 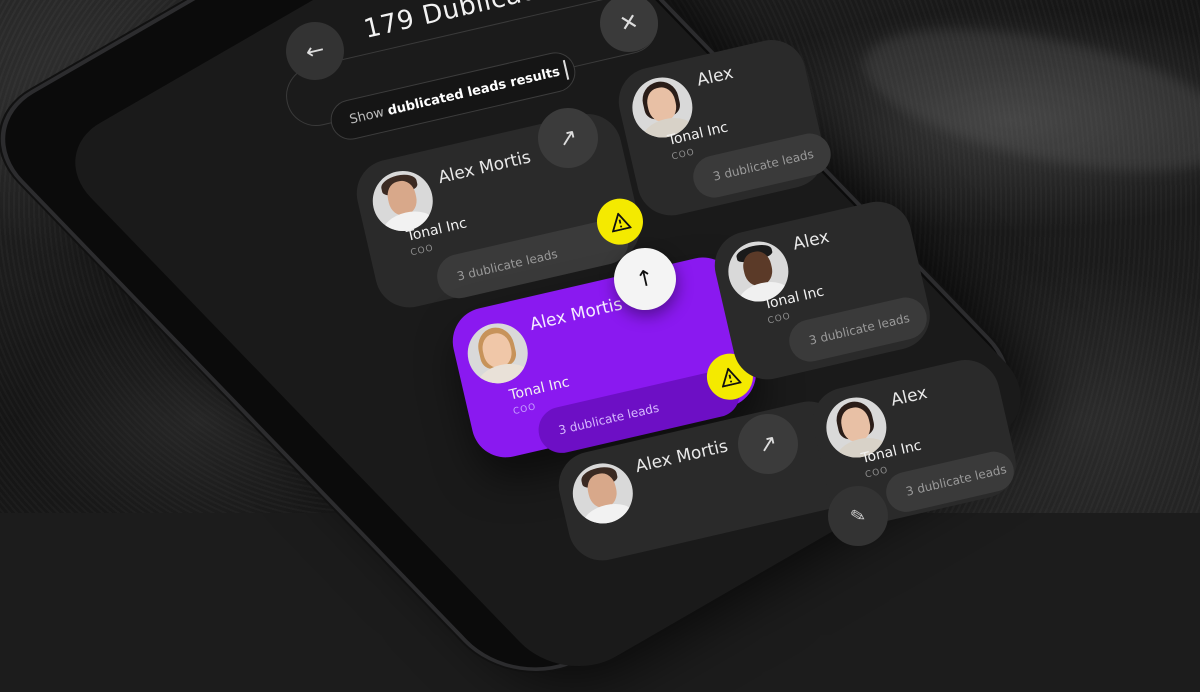 I want to click on arrow-up-icon: ↑, so click(x=645, y=279).